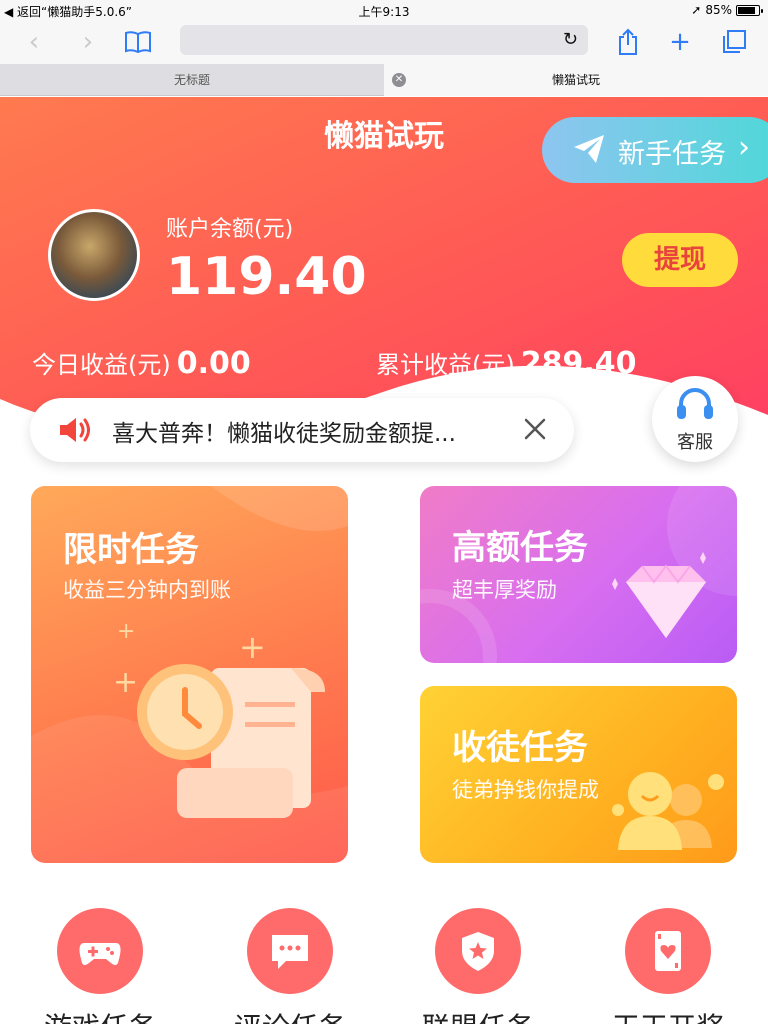 The height and width of the screenshot is (1024, 768). I want to click on status-bar: ◀ 返回“懒猫助手5.0.6” 上午9:13 ➚ 85%, so click(384, 10).